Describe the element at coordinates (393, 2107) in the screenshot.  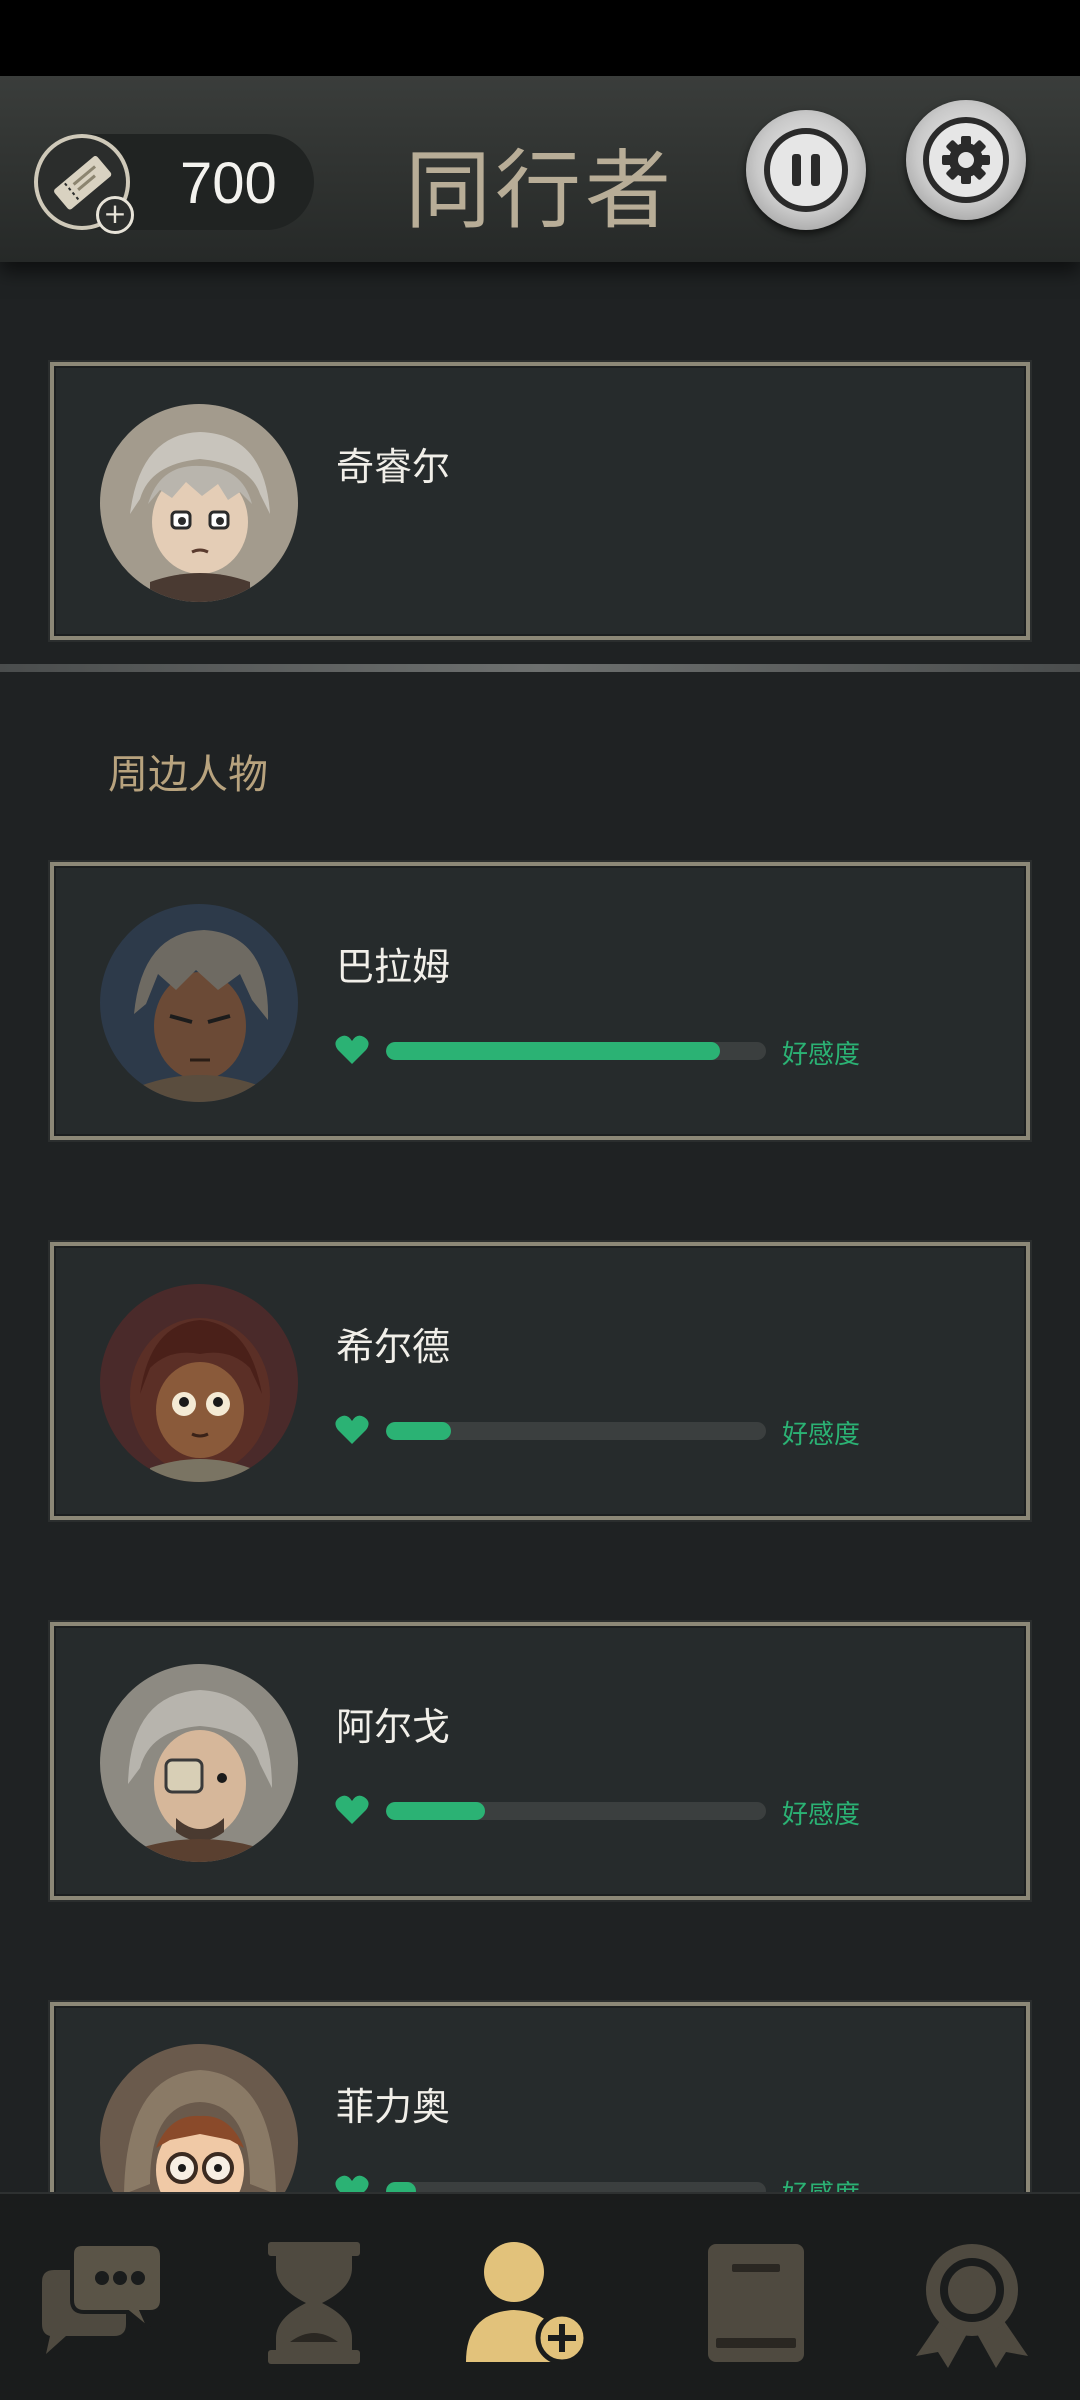
I see `character-name: 菲力奥` at that location.